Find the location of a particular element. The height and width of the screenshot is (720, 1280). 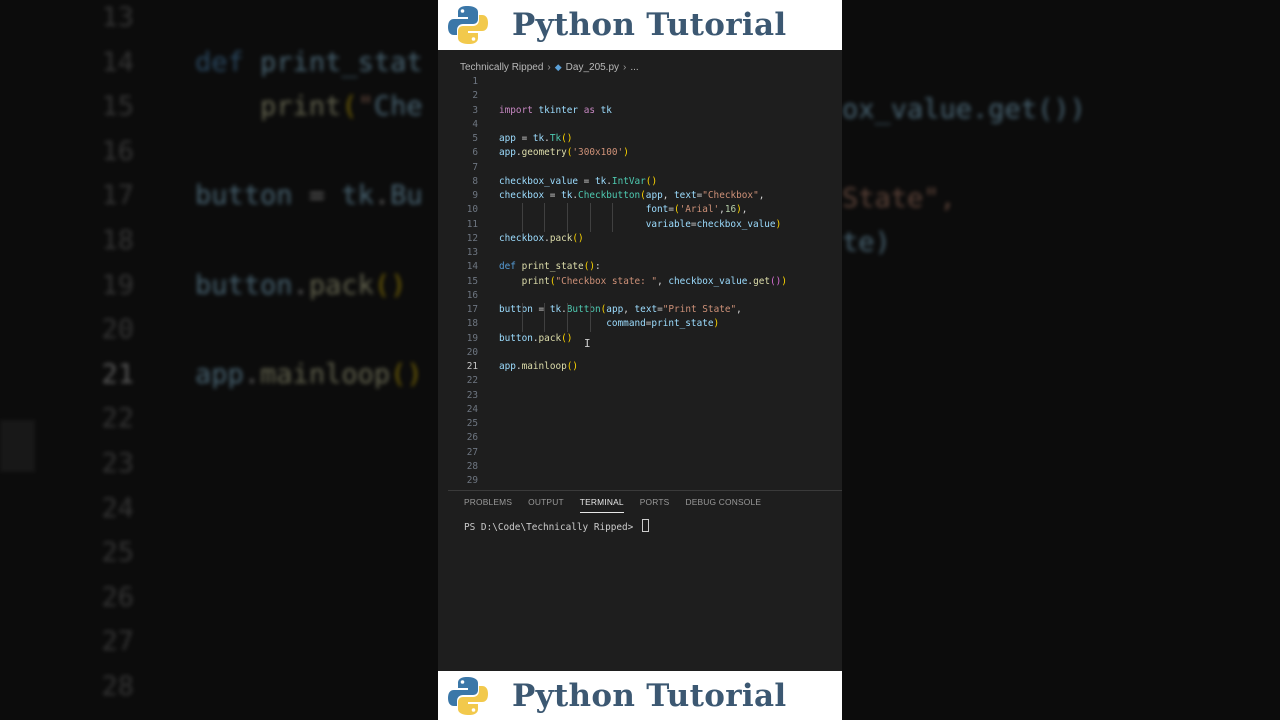

banner-title: Python Tutorial is located at coordinates (649, 695).